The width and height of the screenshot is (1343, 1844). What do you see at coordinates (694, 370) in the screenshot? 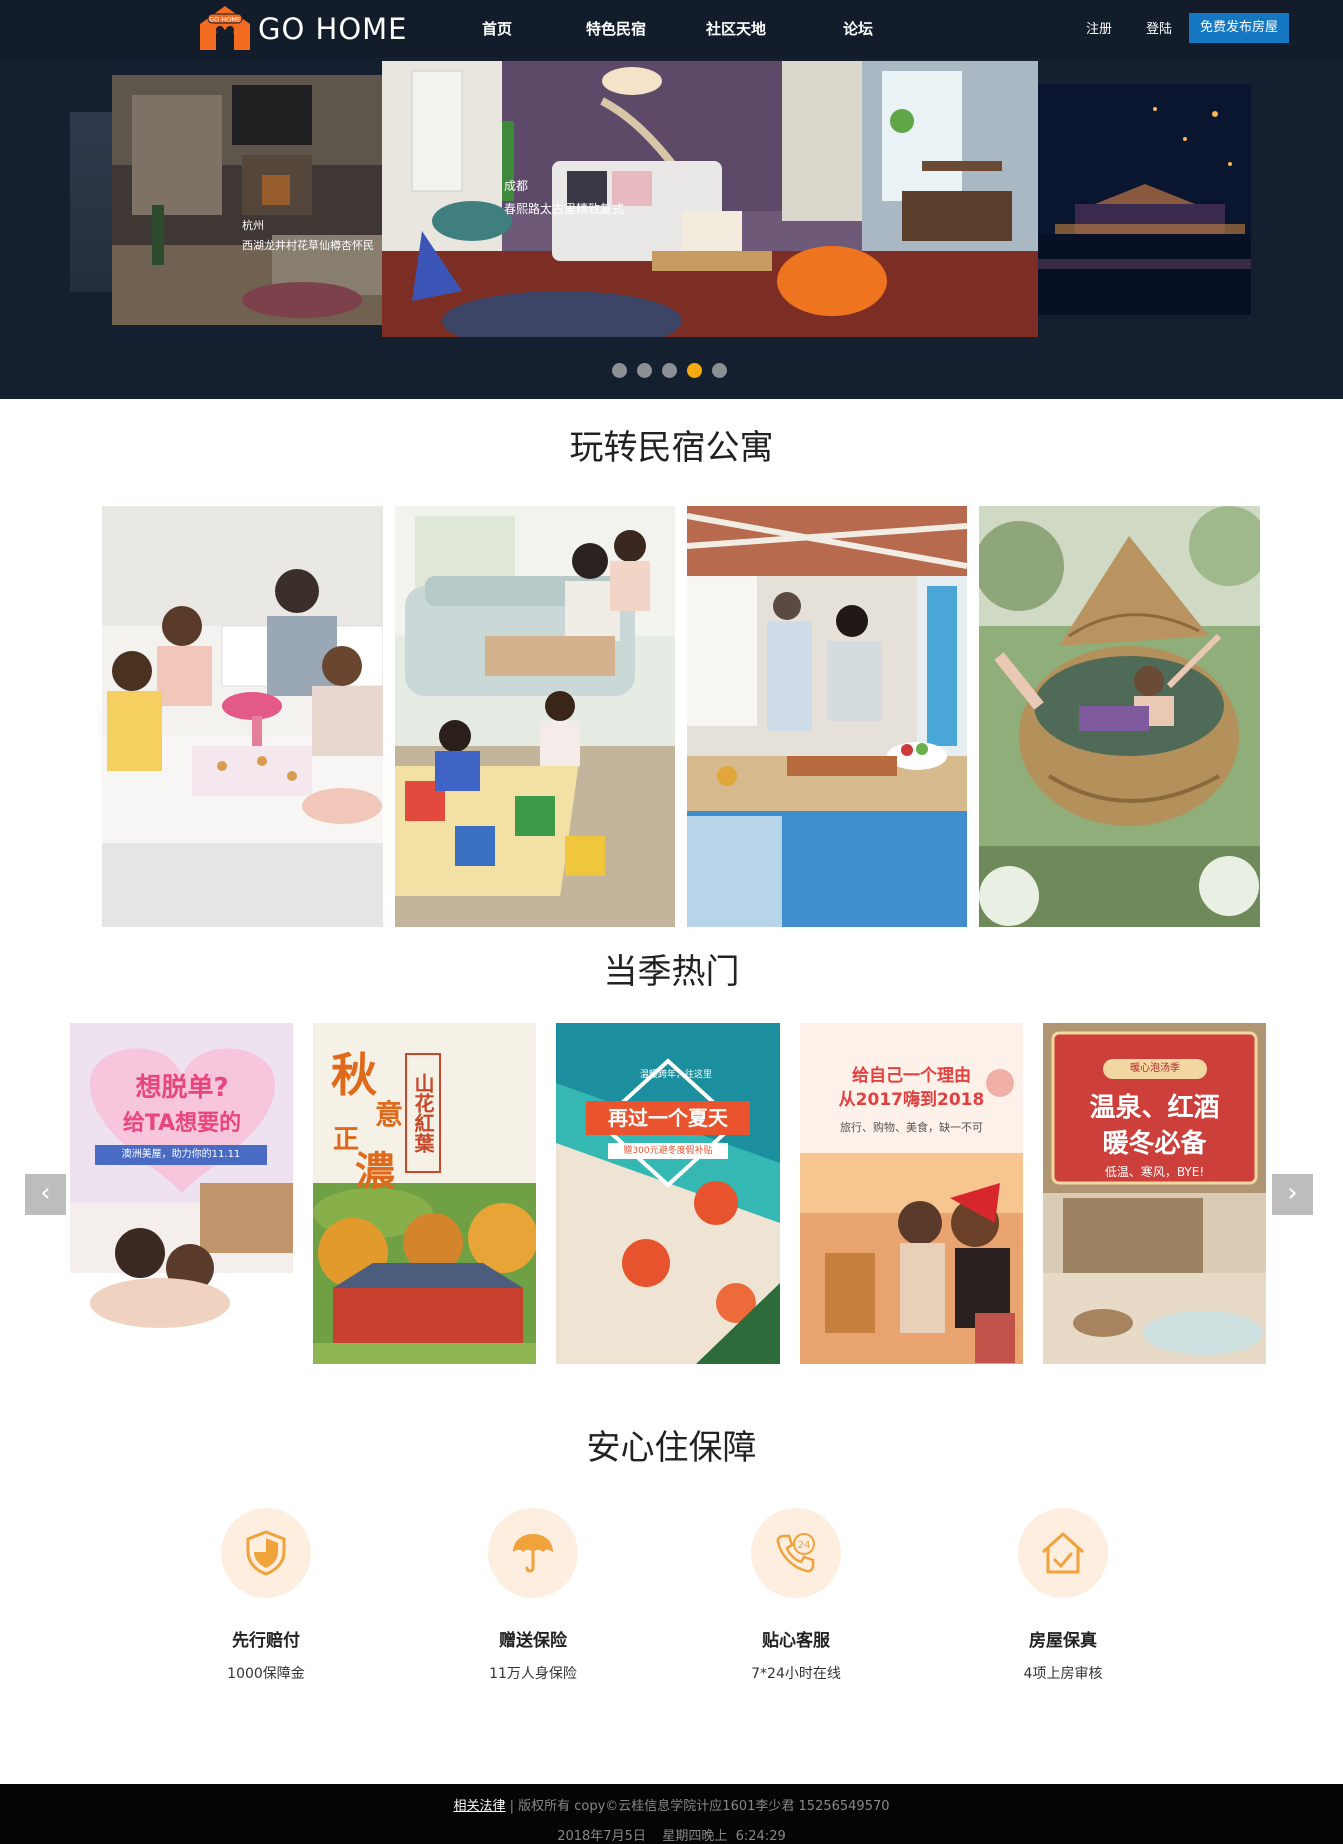
I see `carousel-dot-4-active` at bounding box center [694, 370].